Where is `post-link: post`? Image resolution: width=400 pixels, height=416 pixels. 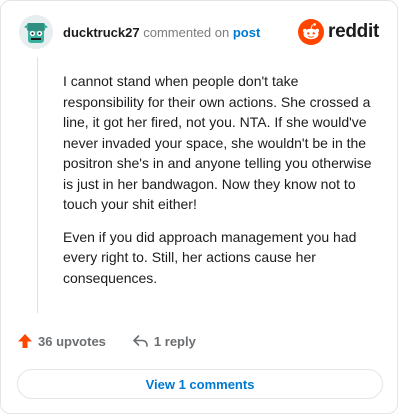 post-link: post is located at coordinates (246, 32).